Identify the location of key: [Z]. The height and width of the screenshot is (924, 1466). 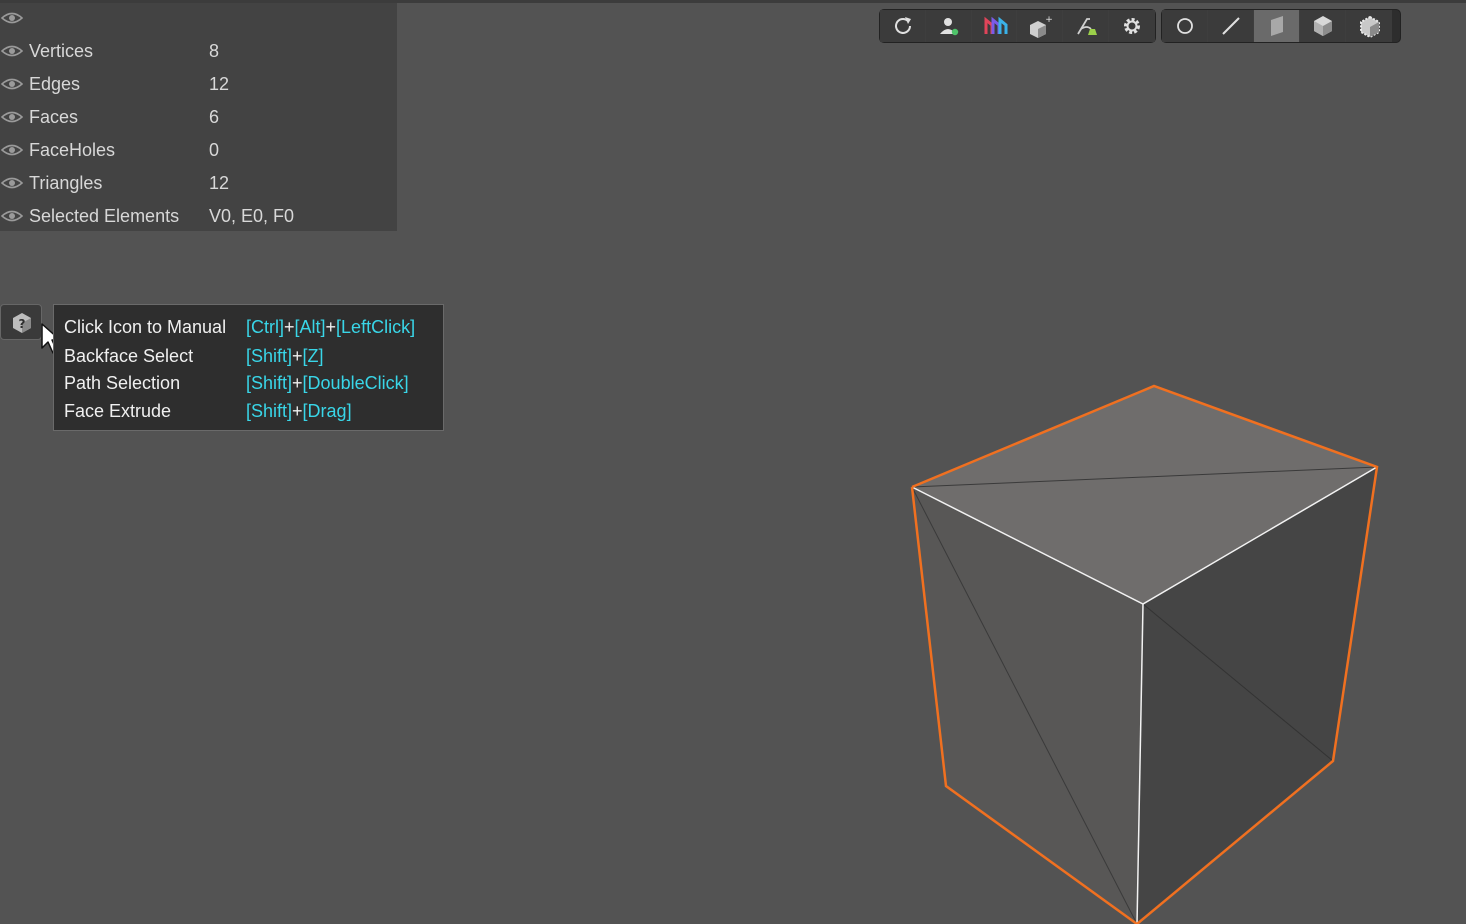
(313, 356).